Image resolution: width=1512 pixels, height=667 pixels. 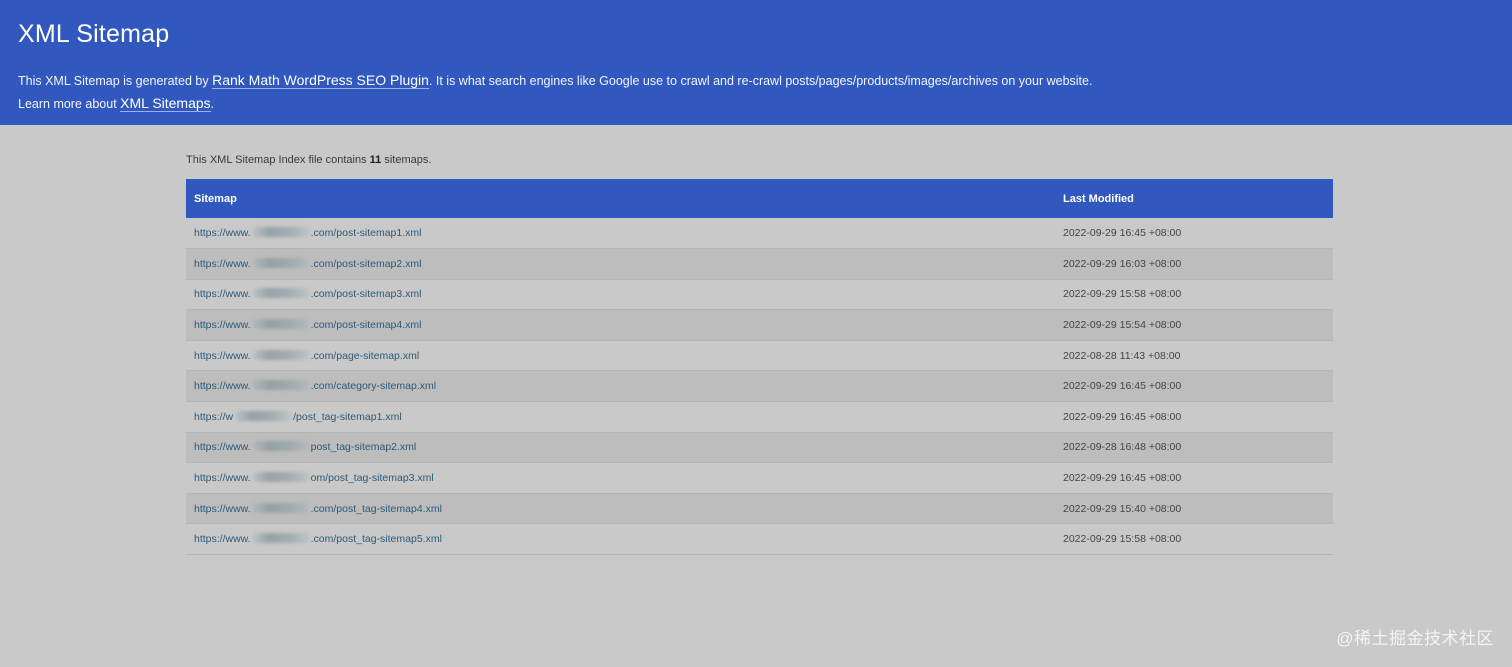 I want to click on page-title: XML Sitemap, so click(x=94, y=34).